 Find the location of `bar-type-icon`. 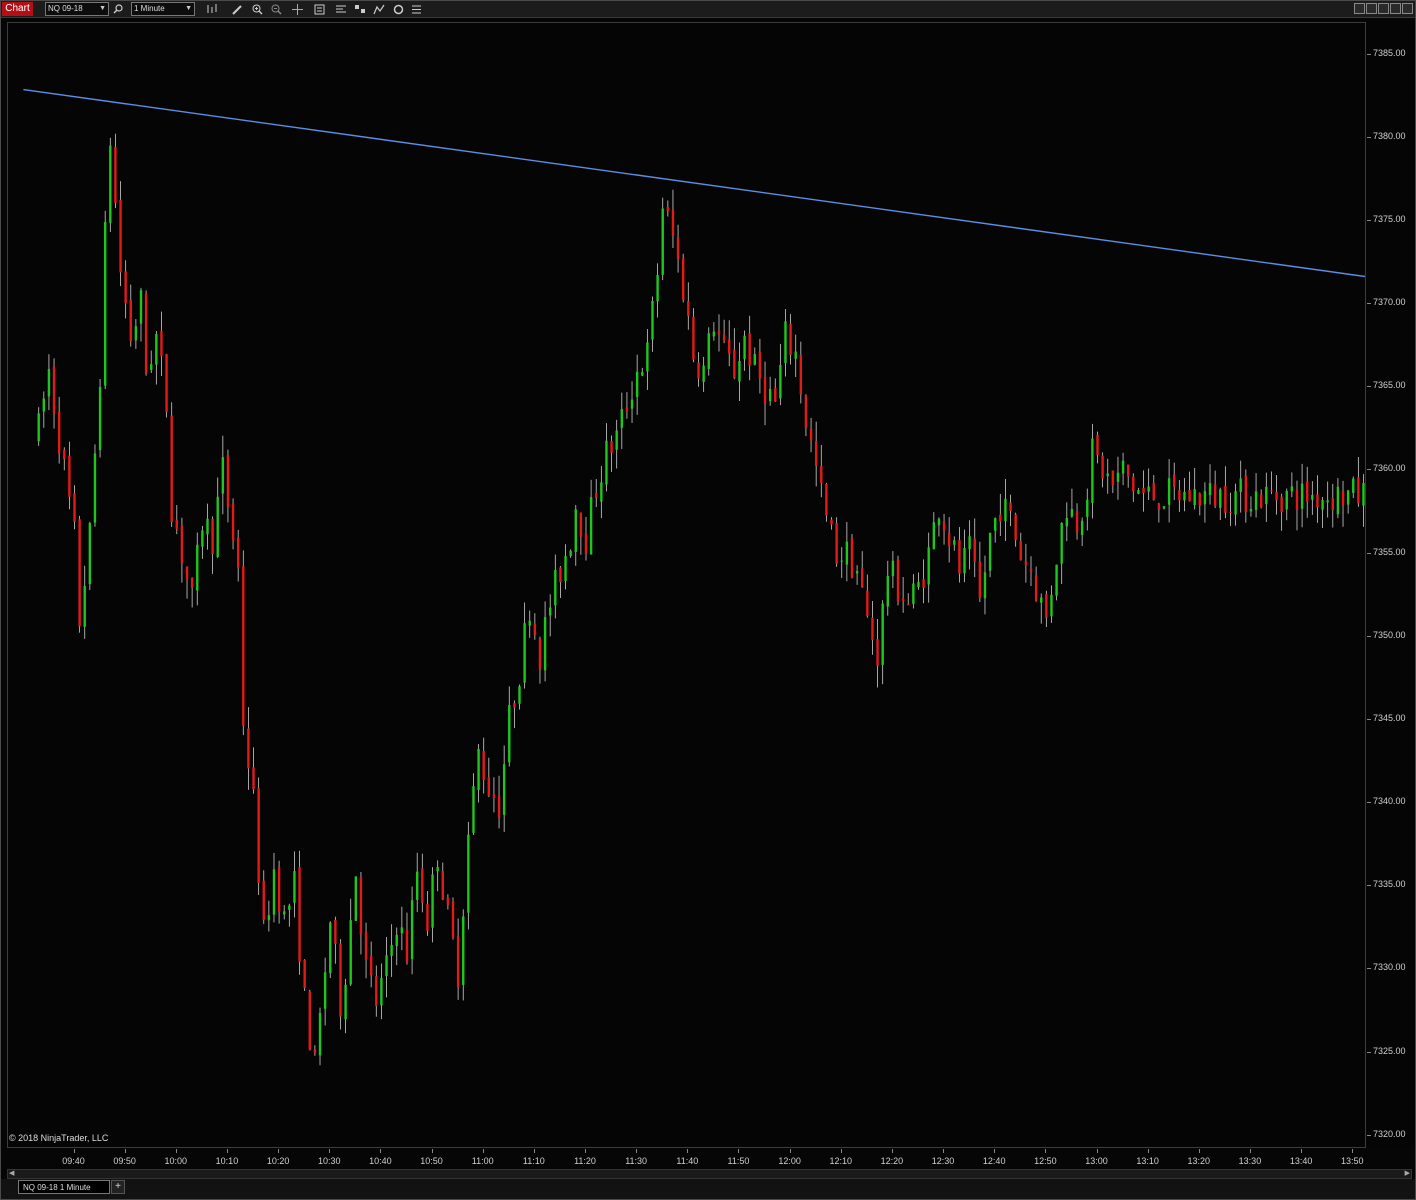

bar-type-icon is located at coordinates (212, 9).